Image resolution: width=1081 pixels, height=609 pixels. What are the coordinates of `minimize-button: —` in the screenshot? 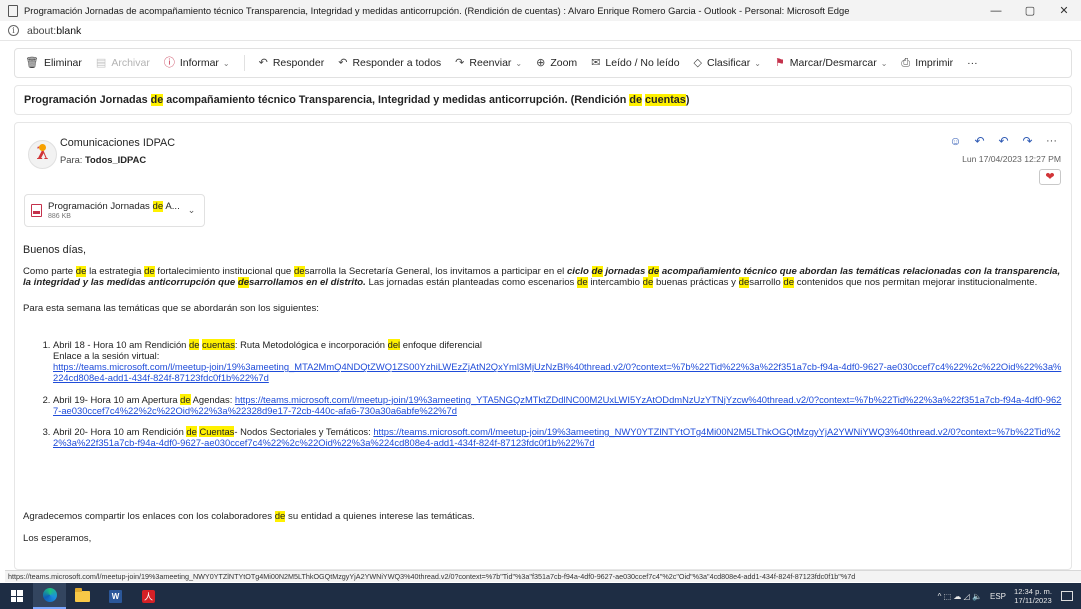 It's located at (996, 10).